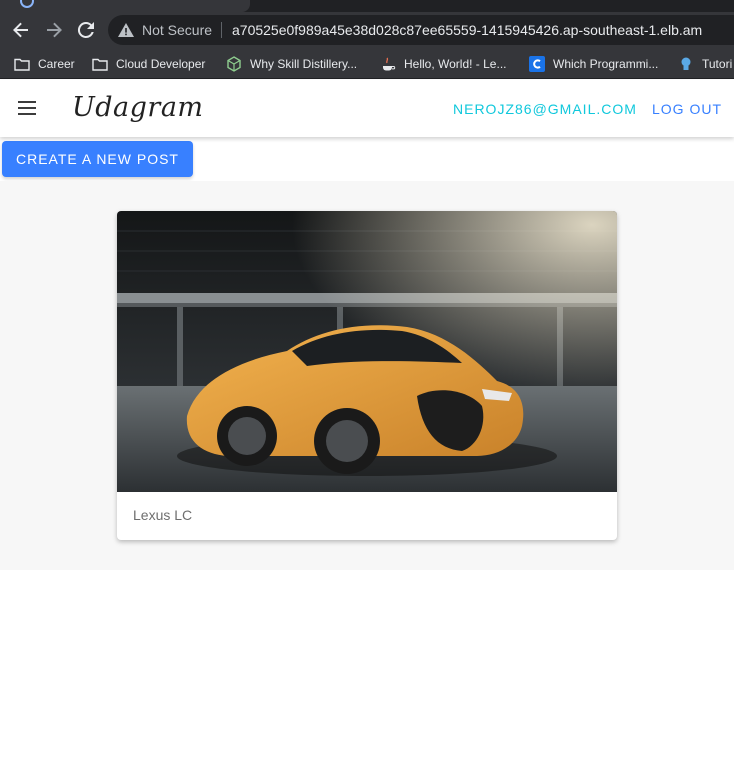  Describe the element at coordinates (717, 64) in the screenshot. I see `bookmark-label: Tutori` at that location.